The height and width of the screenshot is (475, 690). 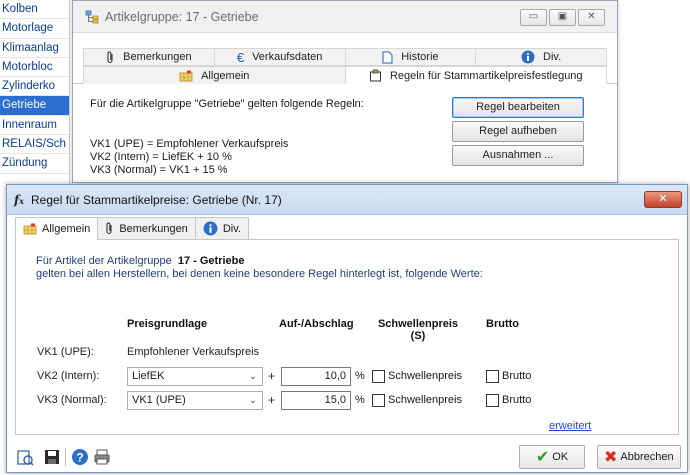 I want to click on rule-line: VK2 (Intern) = LiefEK + 10 %, so click(x=161, y=157).